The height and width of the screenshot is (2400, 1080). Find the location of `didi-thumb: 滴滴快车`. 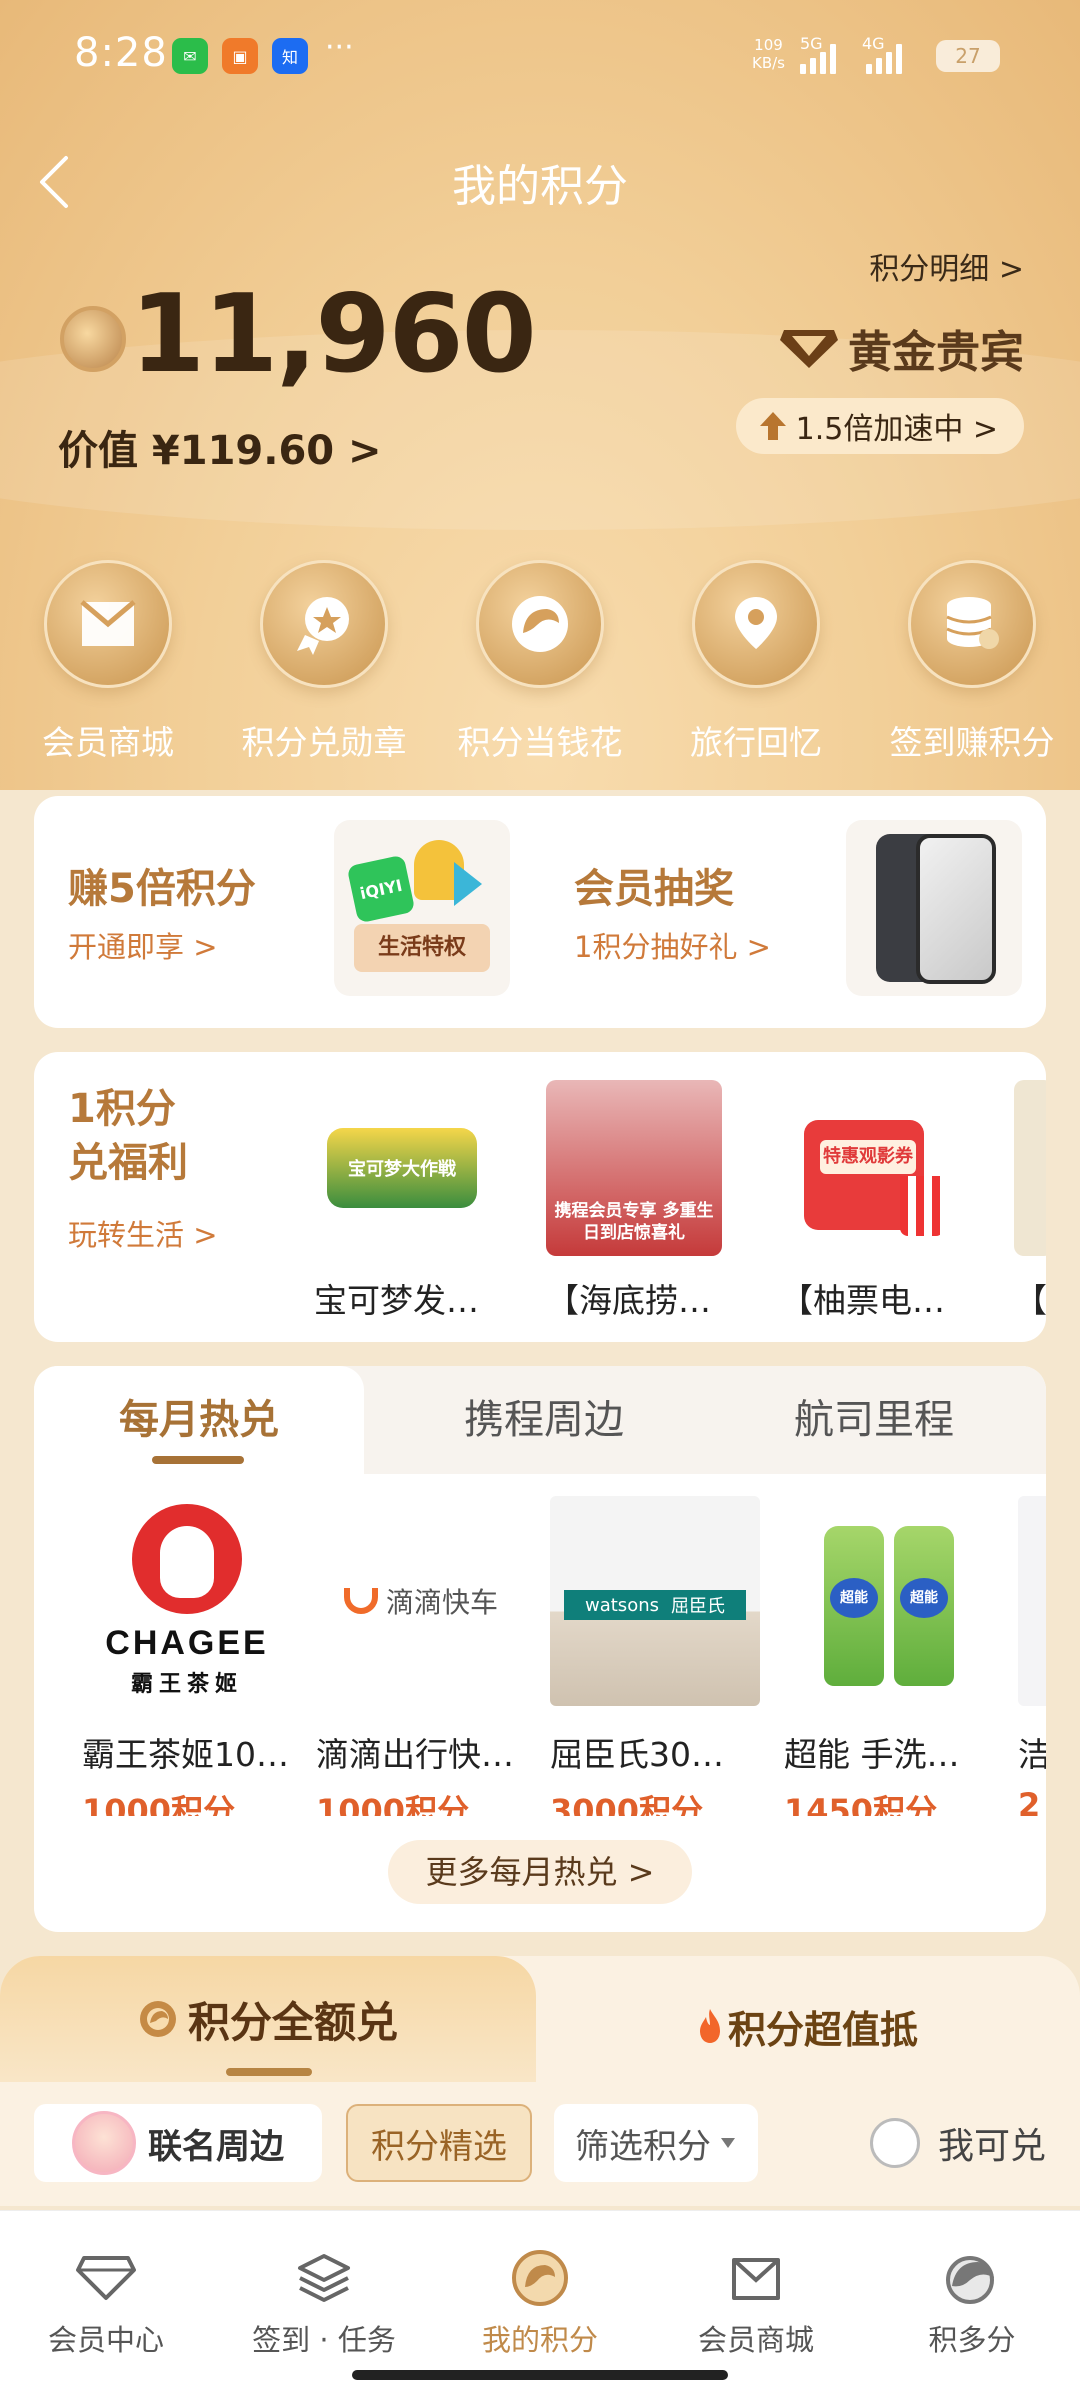

didi-thumb: 滴滴快车 is located at coordinates (421, 1601).